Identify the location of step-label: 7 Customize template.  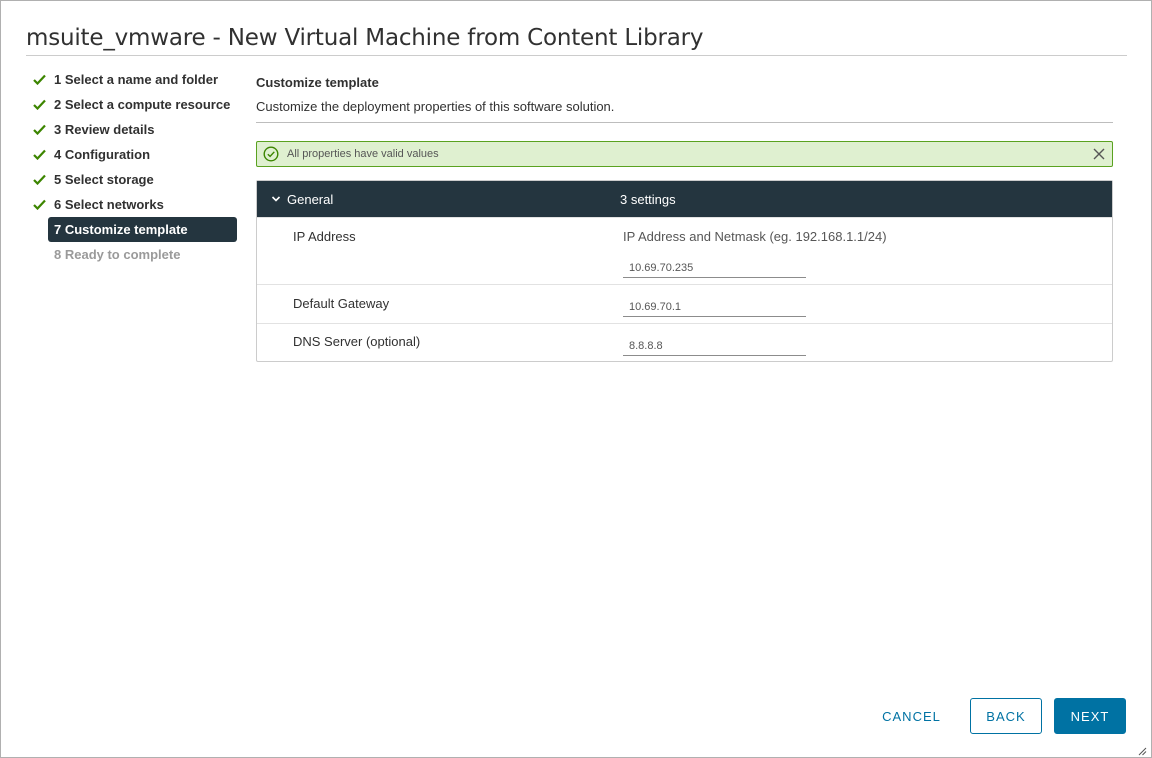
(121, 229).